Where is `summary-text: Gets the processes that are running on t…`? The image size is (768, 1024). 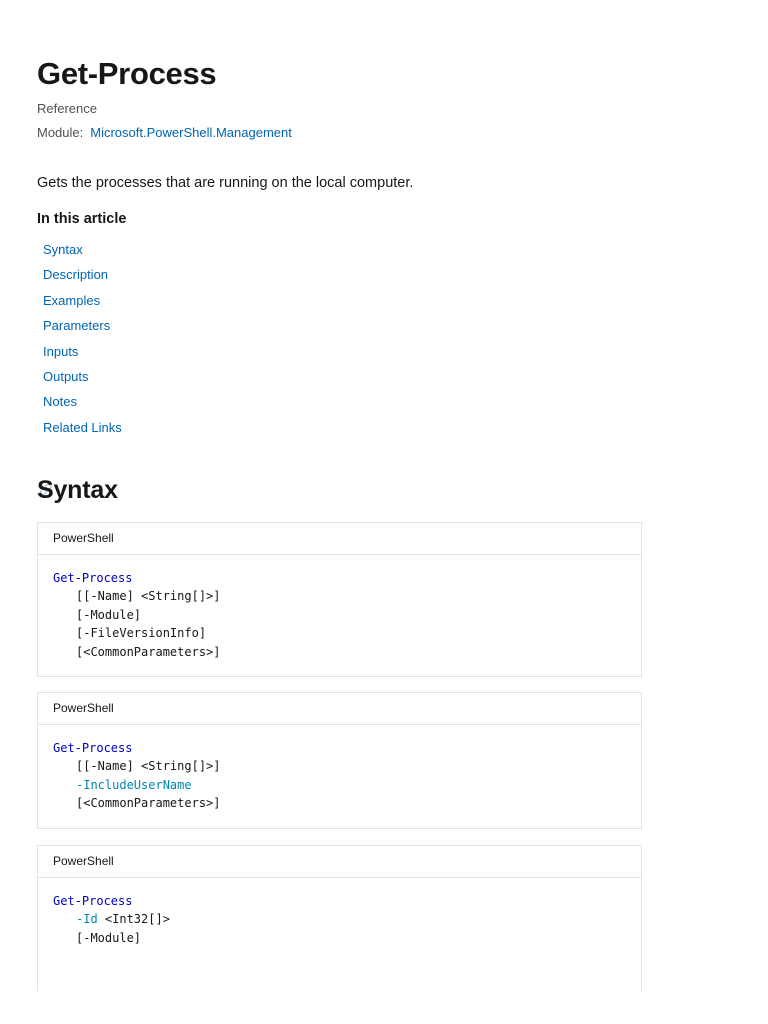 summary-text: Gets the processes that are running on t… is located at coordinates (225, 183).